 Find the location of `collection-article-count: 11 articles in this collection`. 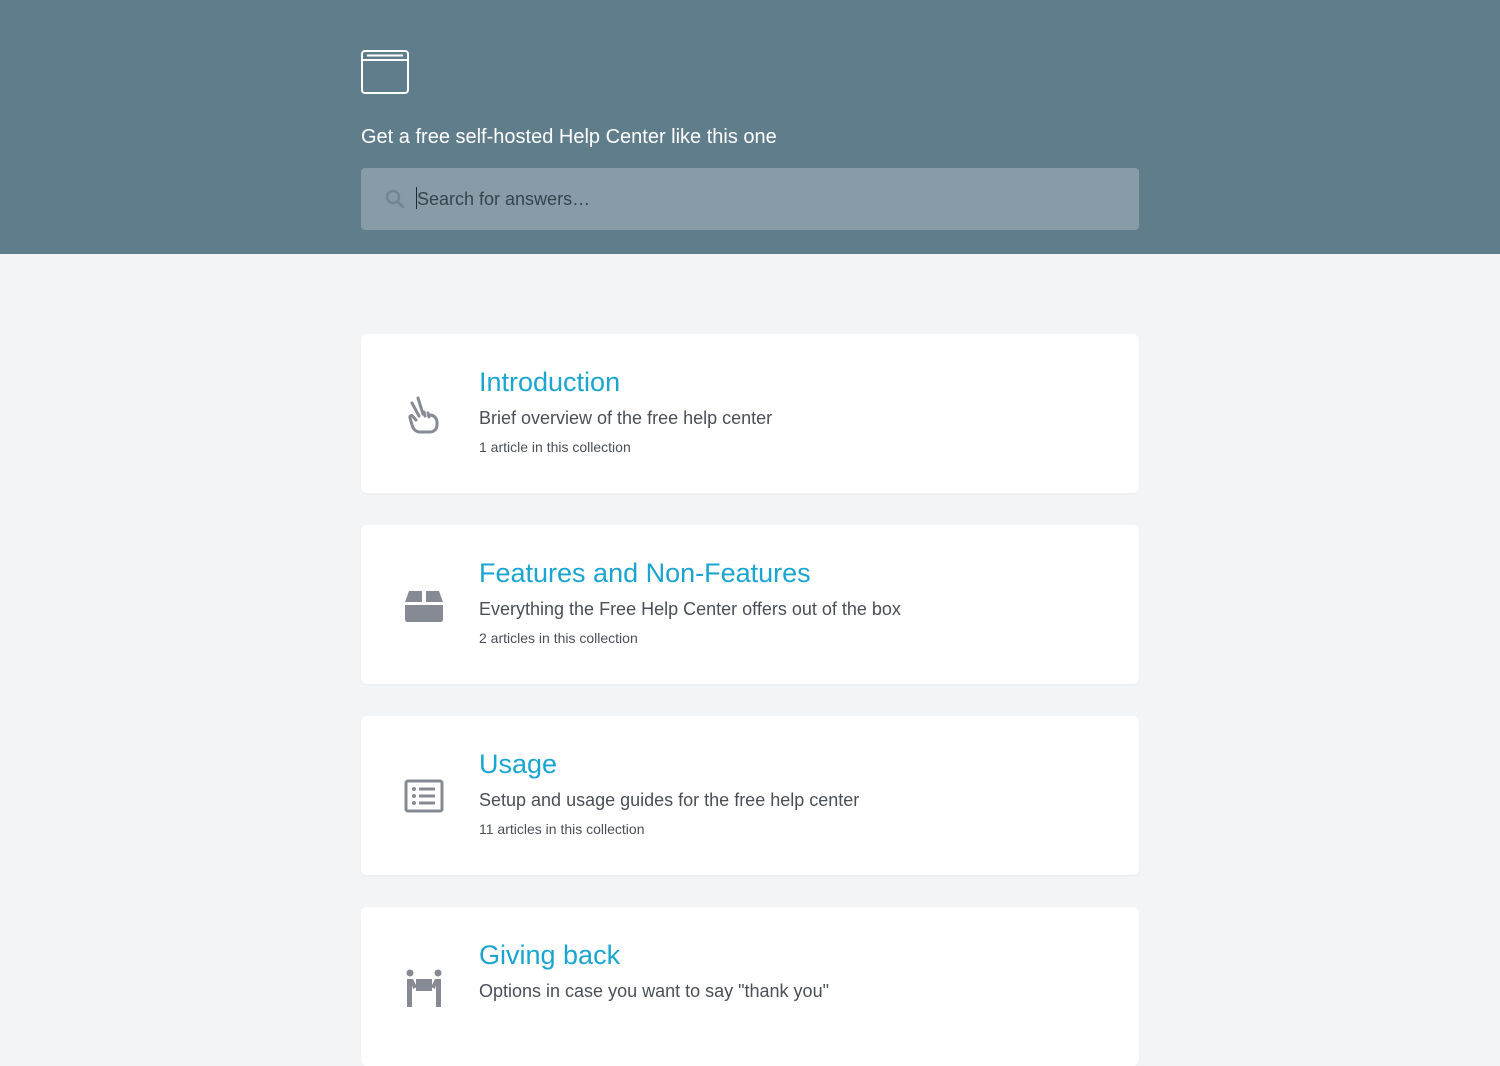

collection-article-count: 11 articles in this collection is located at coordinates (562, 829).